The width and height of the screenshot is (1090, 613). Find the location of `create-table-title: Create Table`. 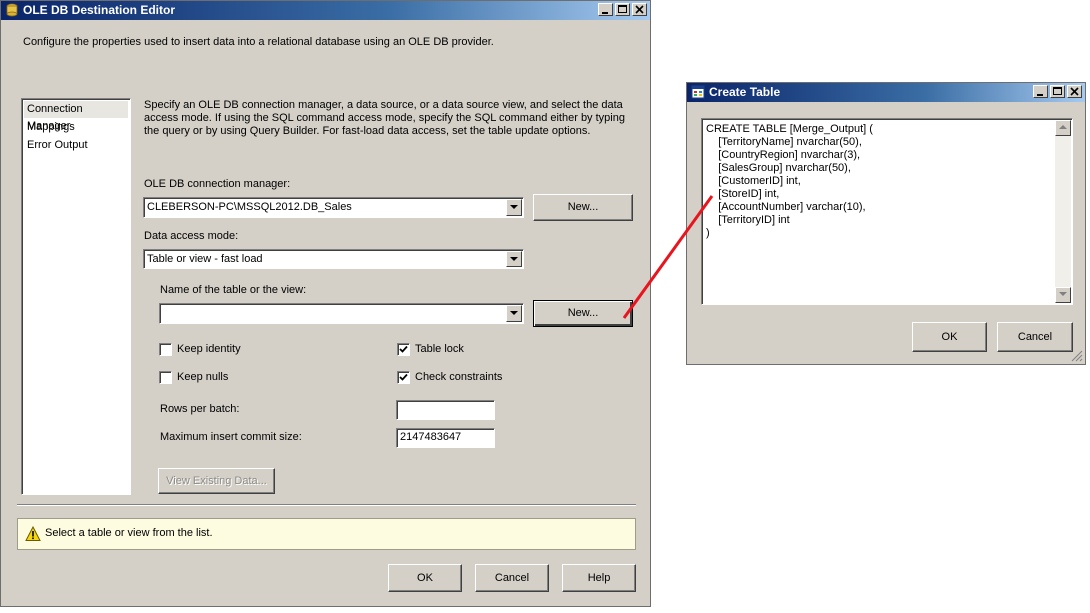

create-table-title: Create Table is located at coordinates (745, 92).